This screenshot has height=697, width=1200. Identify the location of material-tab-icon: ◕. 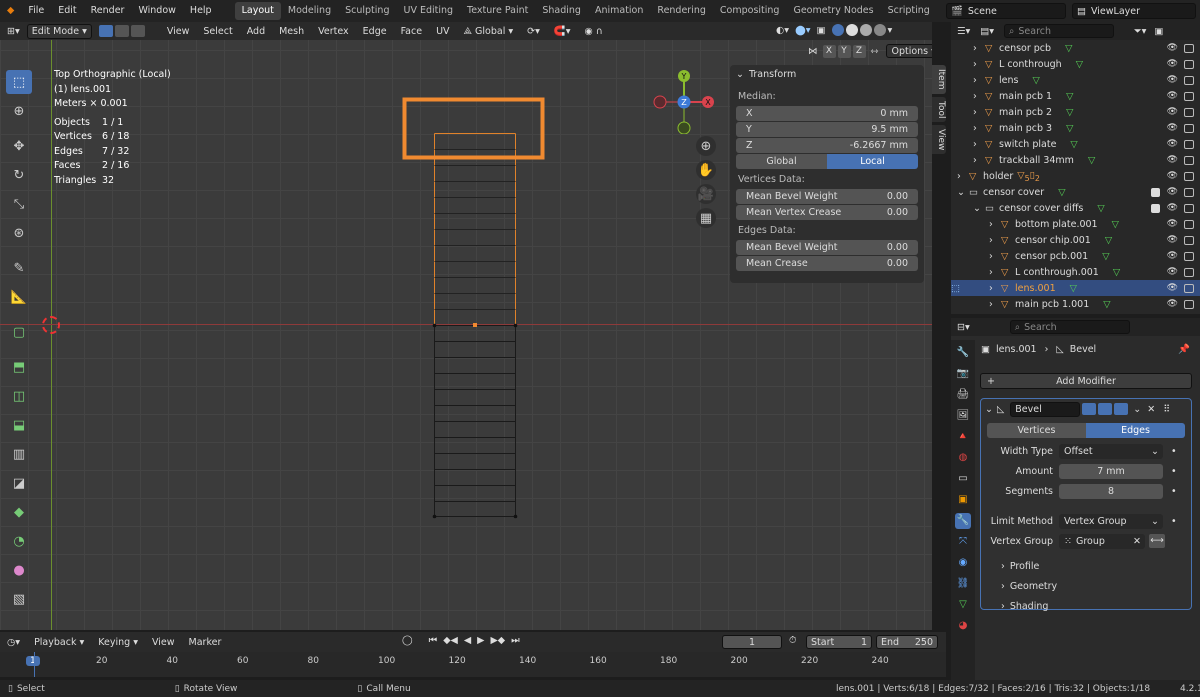
(963, 626).